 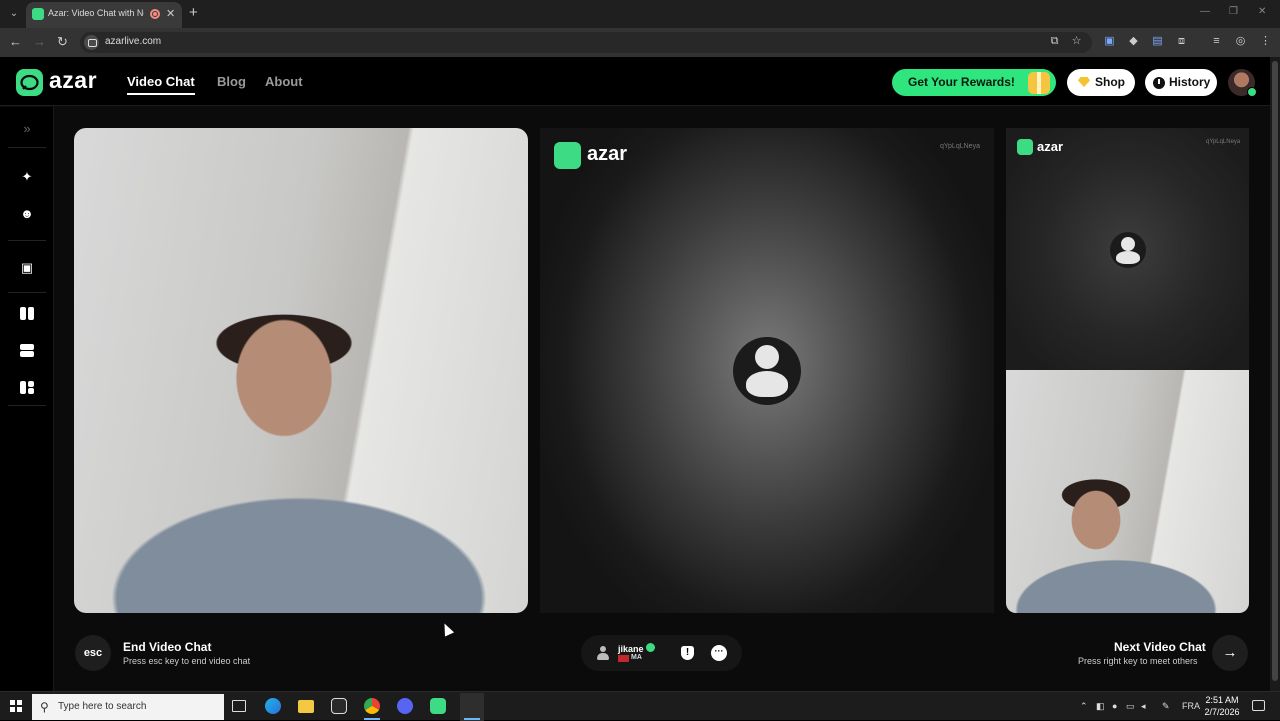 What do you see at coordinates (27, 268) in the screenshot?
I see `sticker-icon: ▣` at bounding box center [27, 268].